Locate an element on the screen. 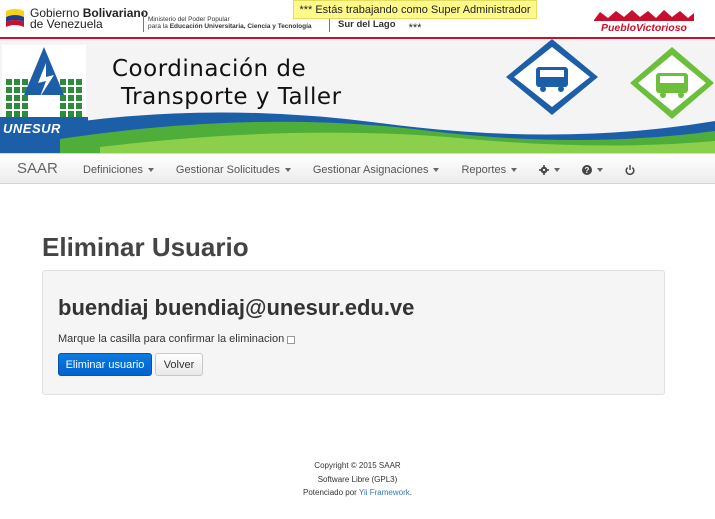  navbar-brand: SAAR is located at coordinates (37, 168).